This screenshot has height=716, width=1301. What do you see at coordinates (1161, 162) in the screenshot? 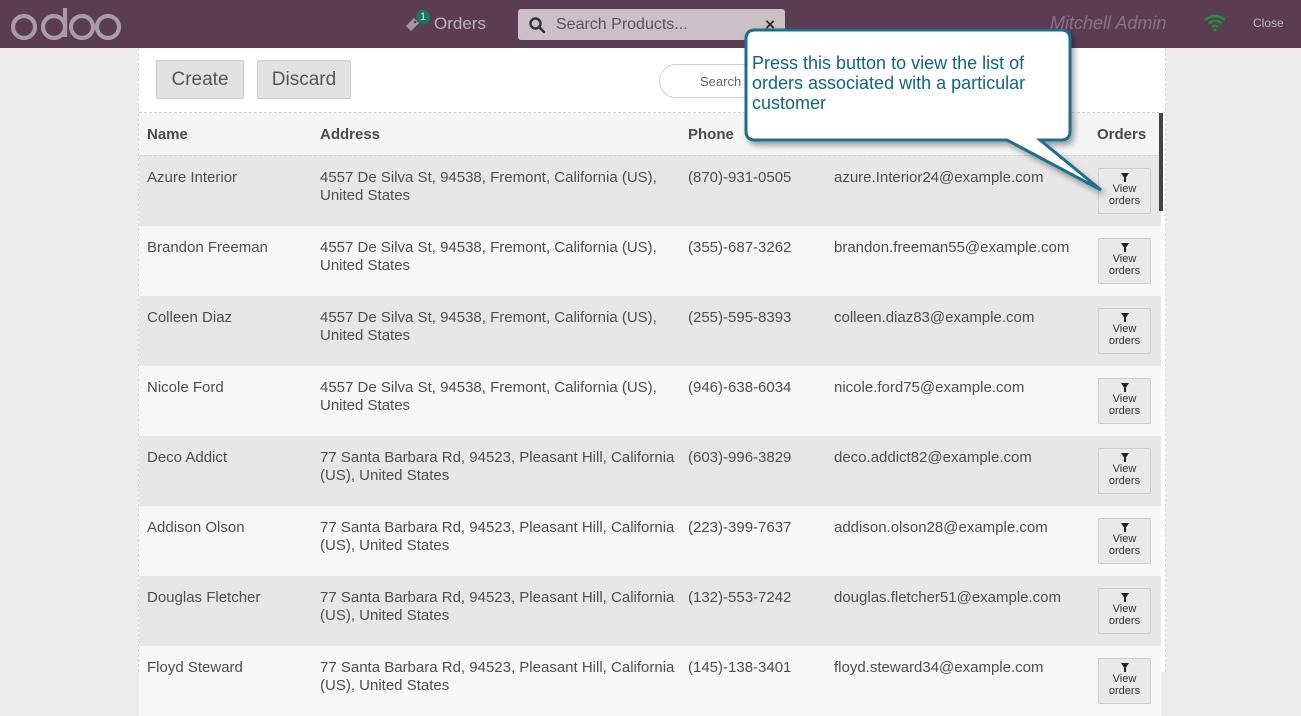
I see `table-scrollbar` at bounding box center [1161, 162].